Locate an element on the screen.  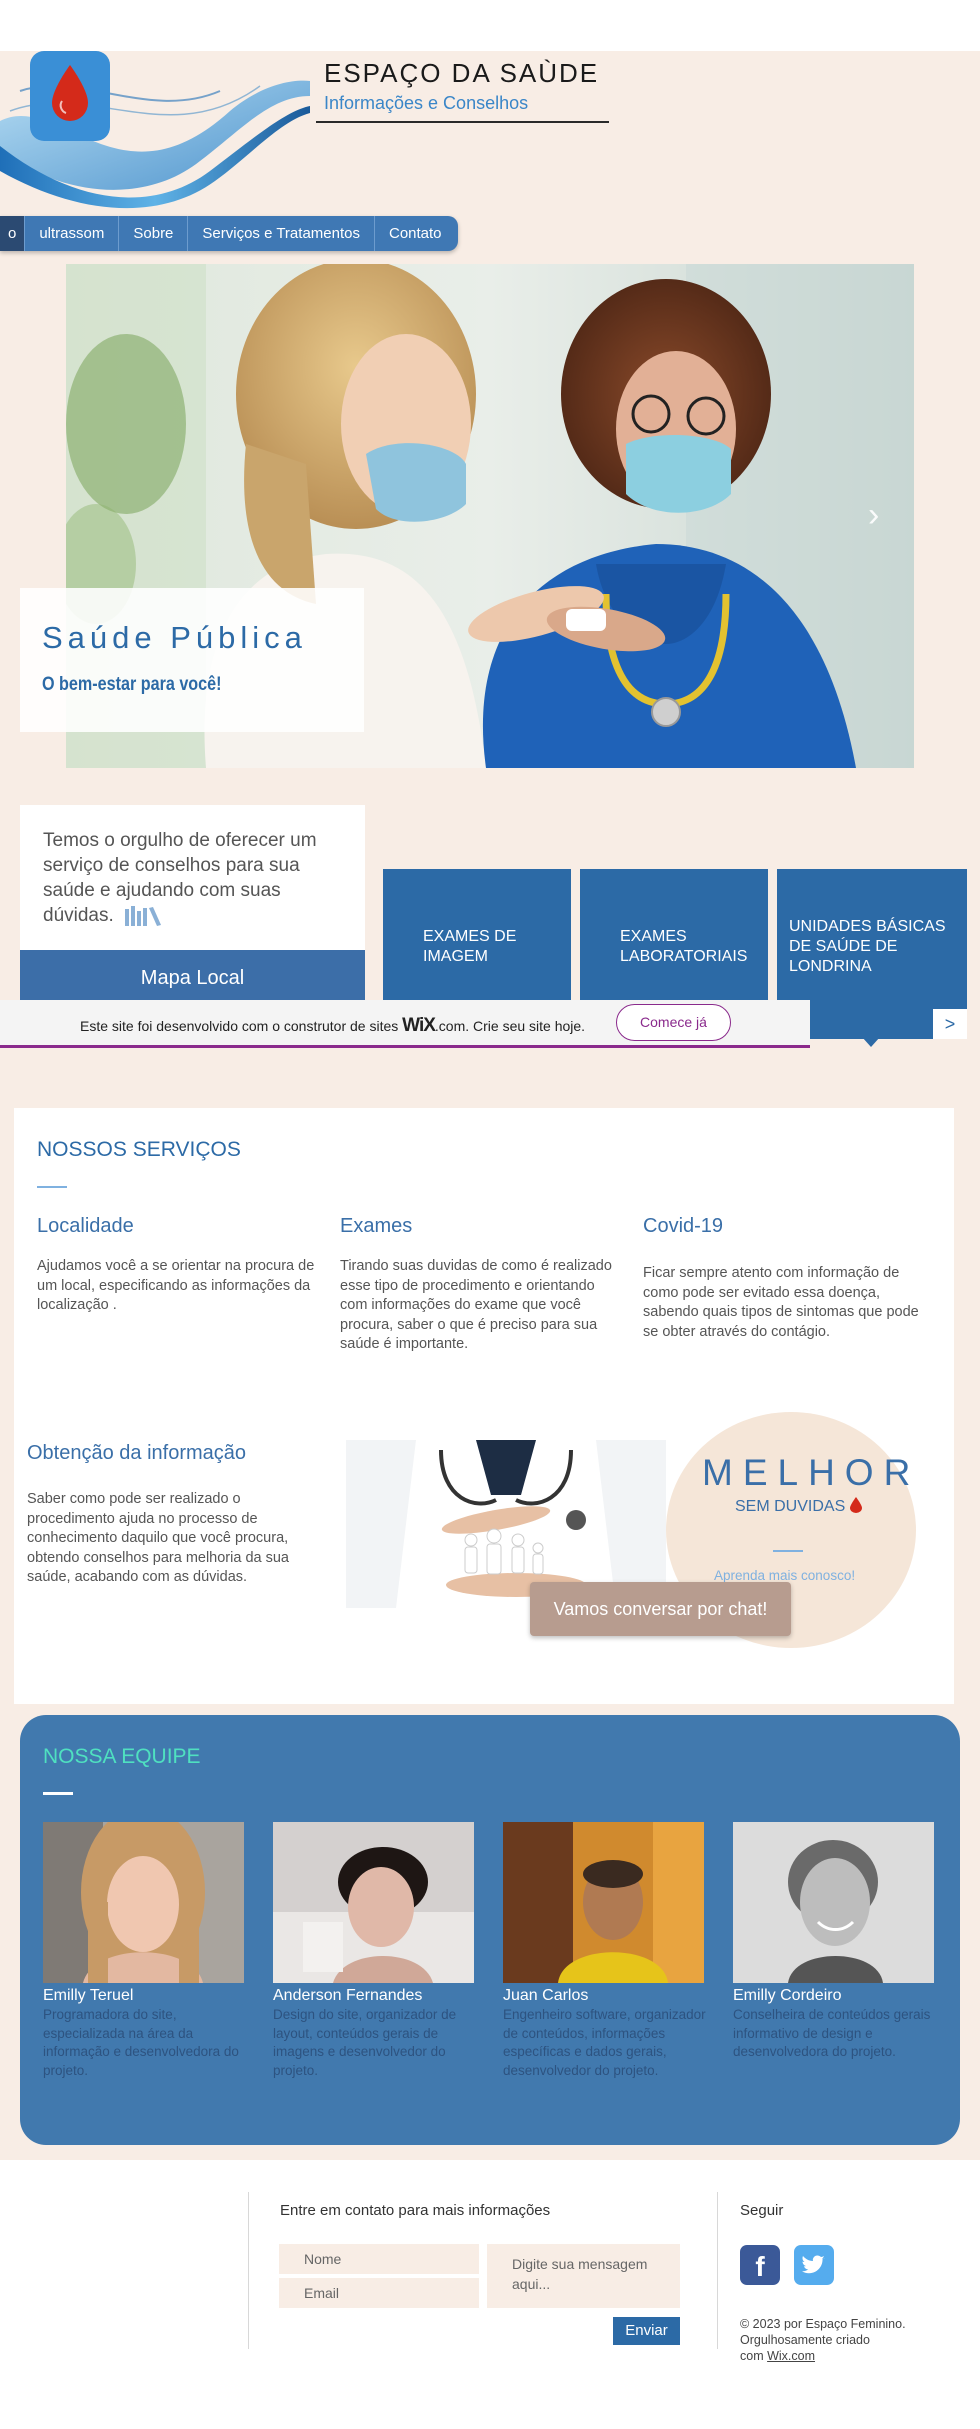
nav-item-sobre: Sobre is located at coordinates (154, 233).